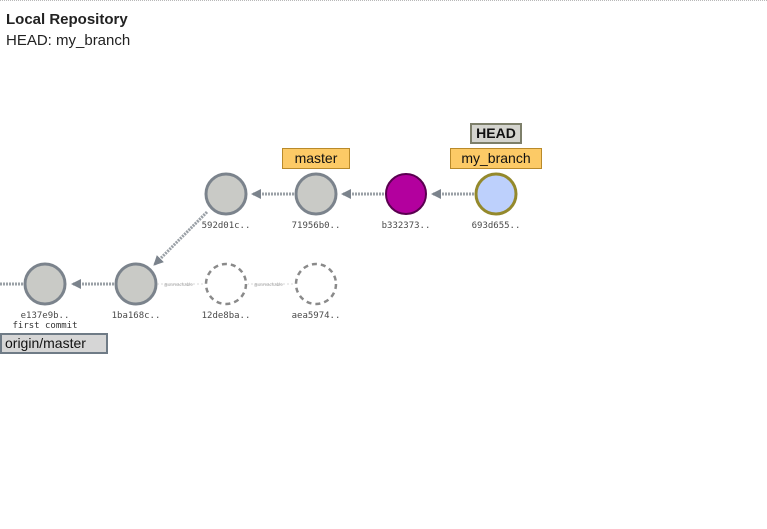 The image size is (767, 529). I want to click on commit-sha-71956b0: 71956b0.., so click(316, 226).